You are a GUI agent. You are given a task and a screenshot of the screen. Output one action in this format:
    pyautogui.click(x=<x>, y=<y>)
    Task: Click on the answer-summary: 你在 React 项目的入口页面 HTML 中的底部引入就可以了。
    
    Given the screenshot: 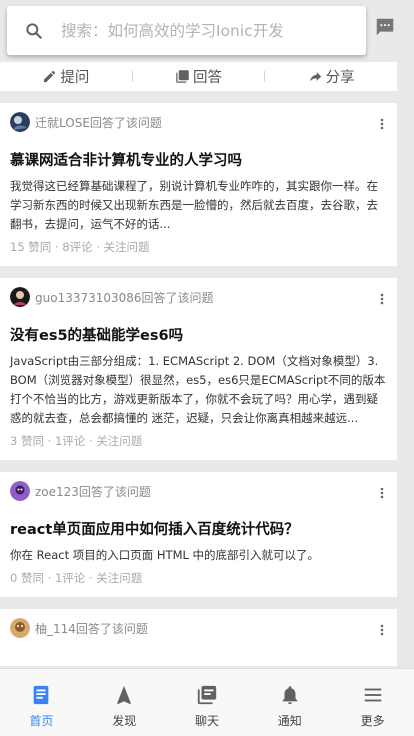 What is the action you would take?
    pyautogui.click(x=198, y=555)
    